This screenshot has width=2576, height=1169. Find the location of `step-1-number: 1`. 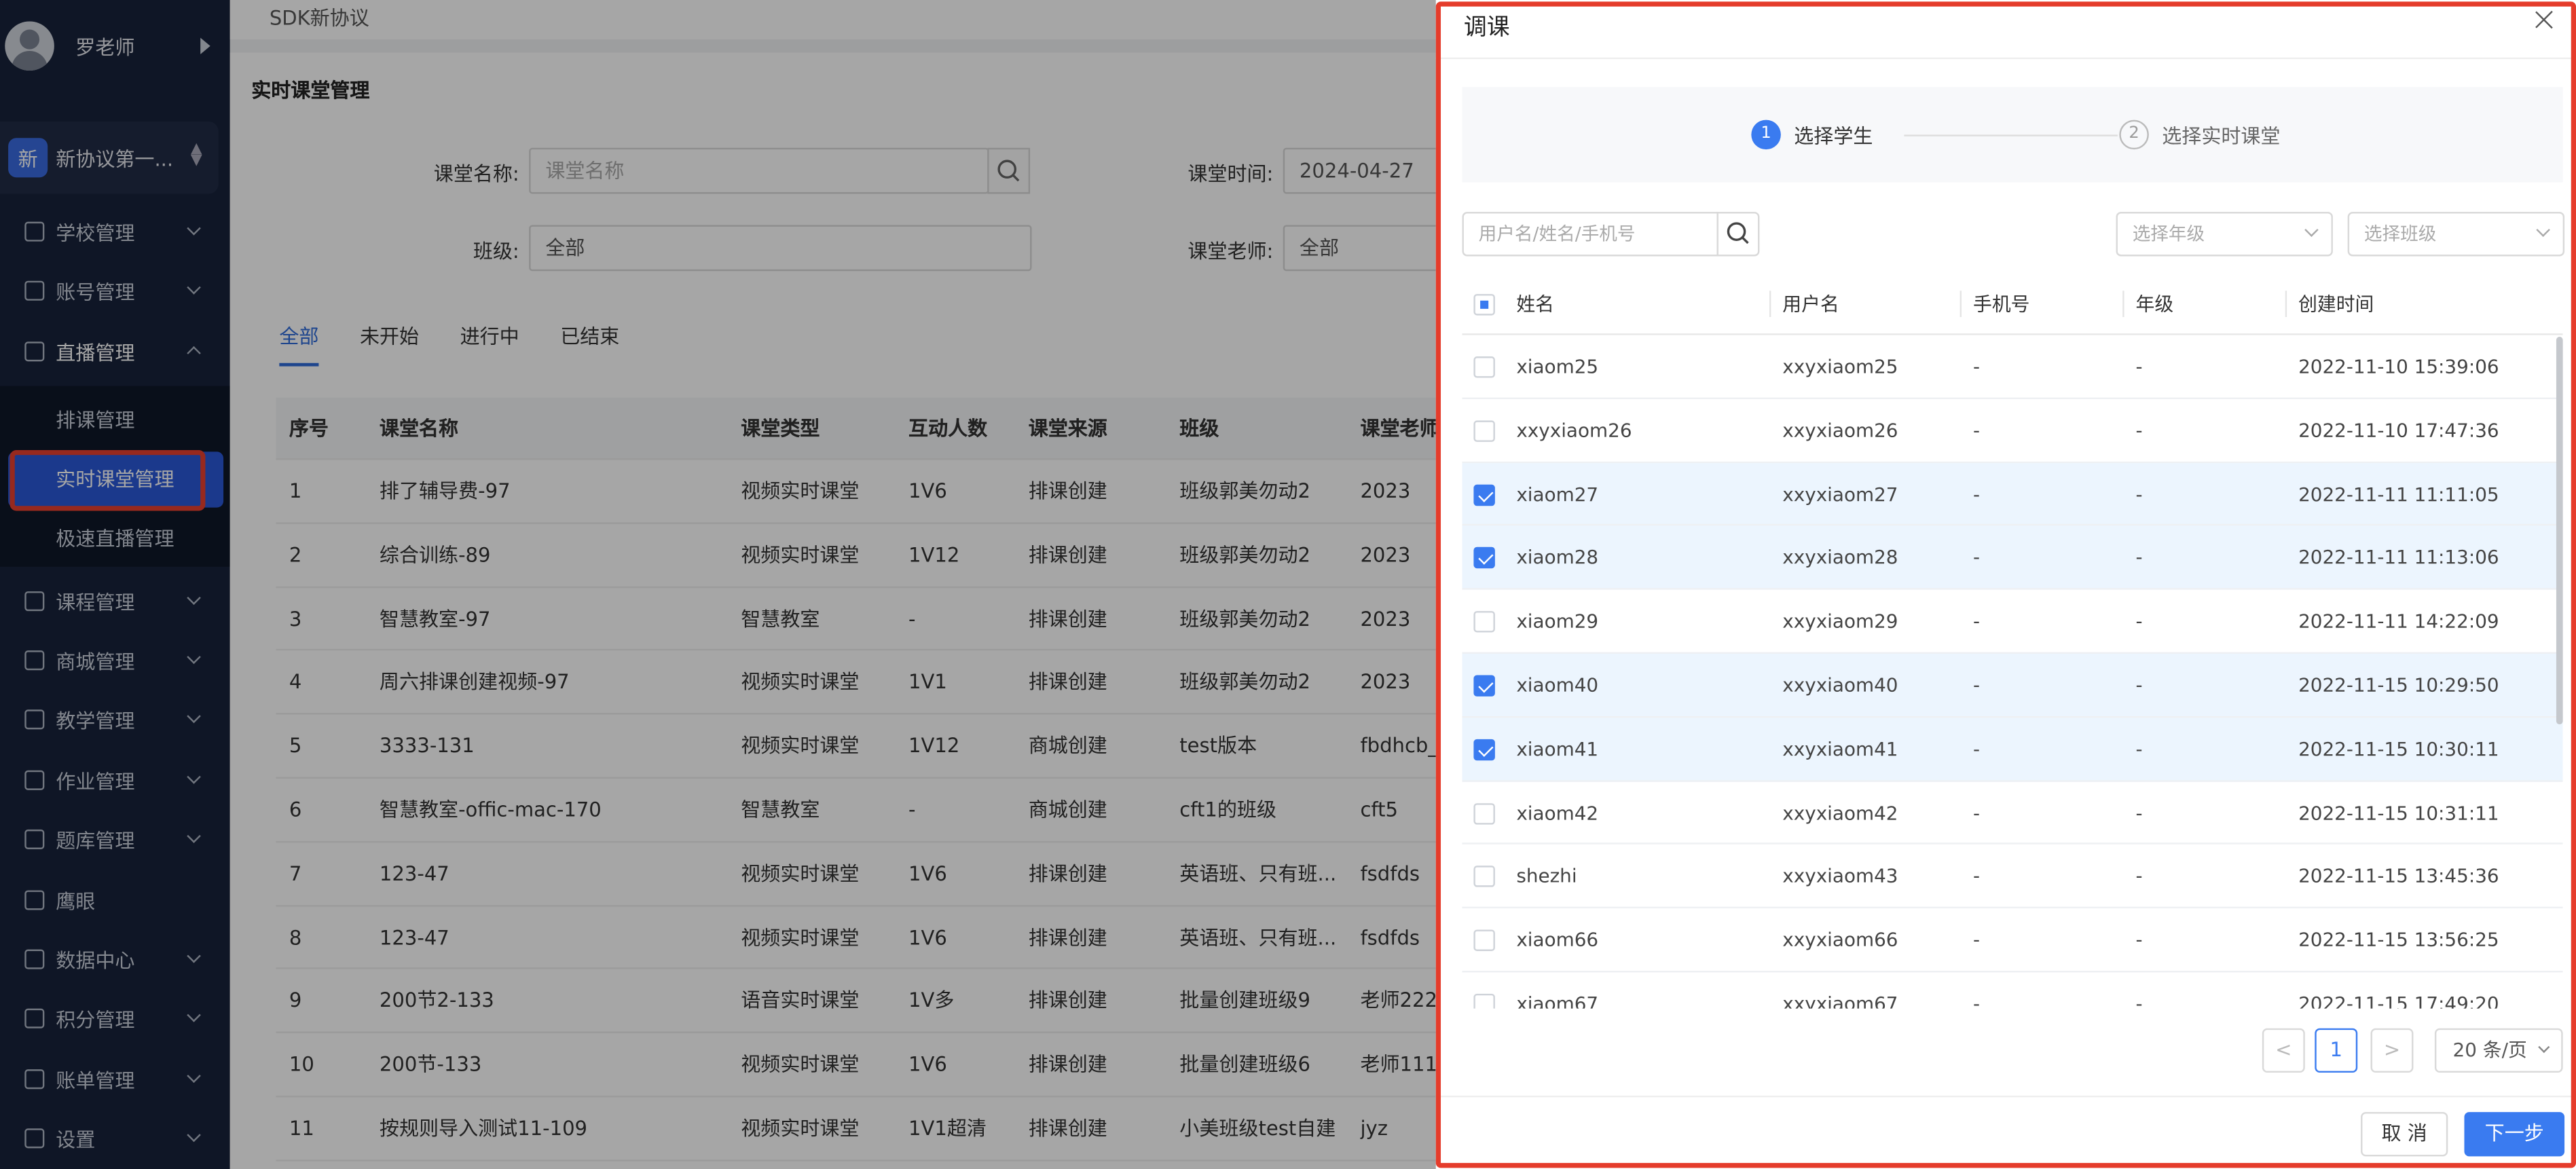

step-1-number: 1 is located at coordinates (1766, 134).